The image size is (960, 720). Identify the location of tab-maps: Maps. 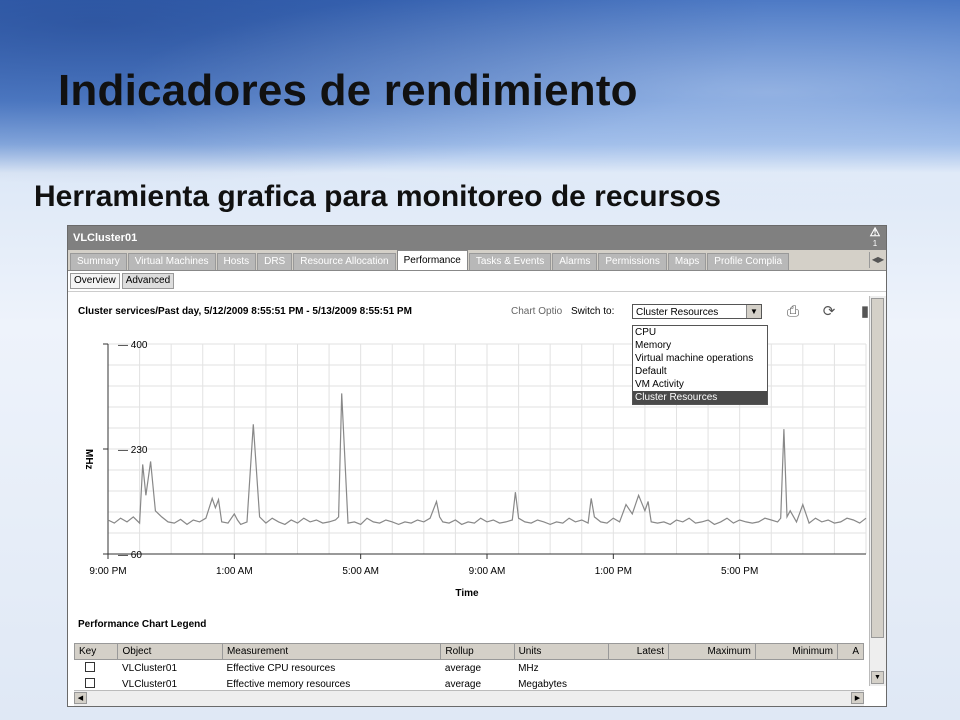
(687, 261).